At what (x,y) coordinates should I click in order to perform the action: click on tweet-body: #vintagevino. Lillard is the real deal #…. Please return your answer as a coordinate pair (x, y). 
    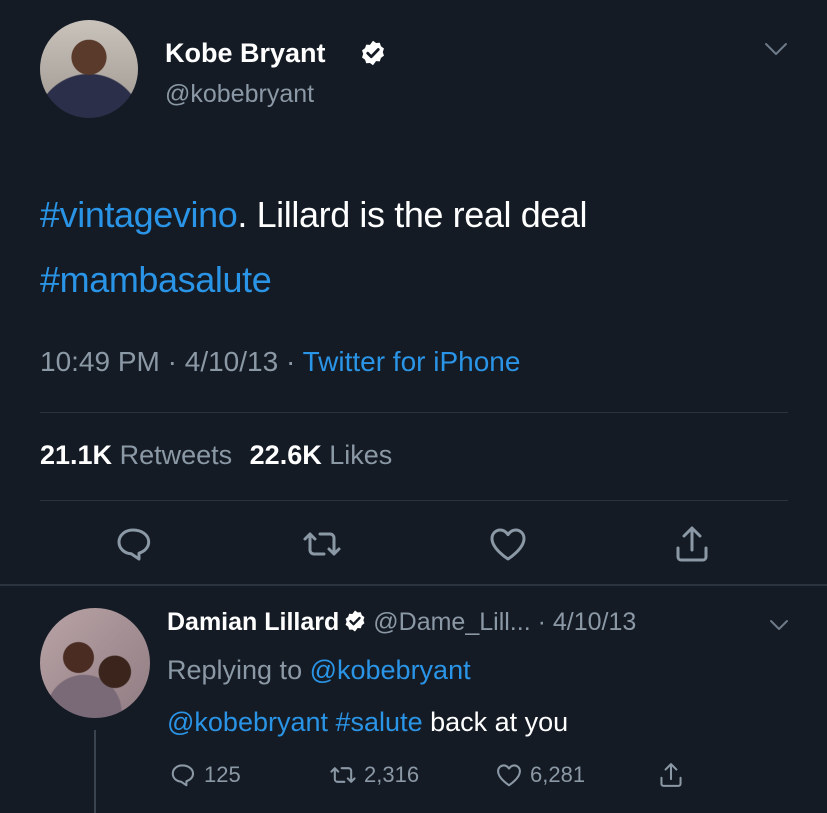
    Looking at the image, I should click on (420, 247).